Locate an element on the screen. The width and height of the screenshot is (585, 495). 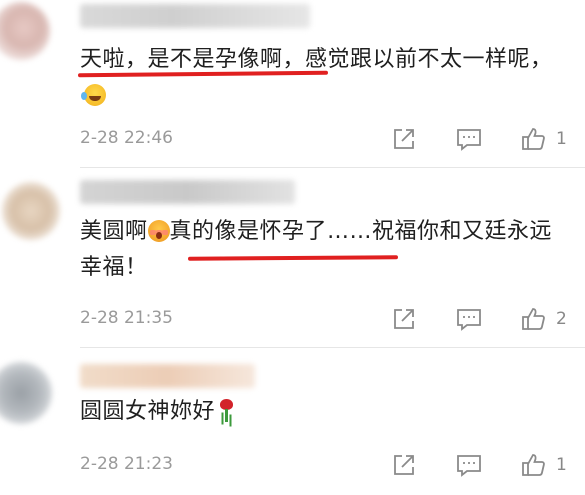
comment-timestamp: 2-28 21:23 is located at coordinates (126, 464).